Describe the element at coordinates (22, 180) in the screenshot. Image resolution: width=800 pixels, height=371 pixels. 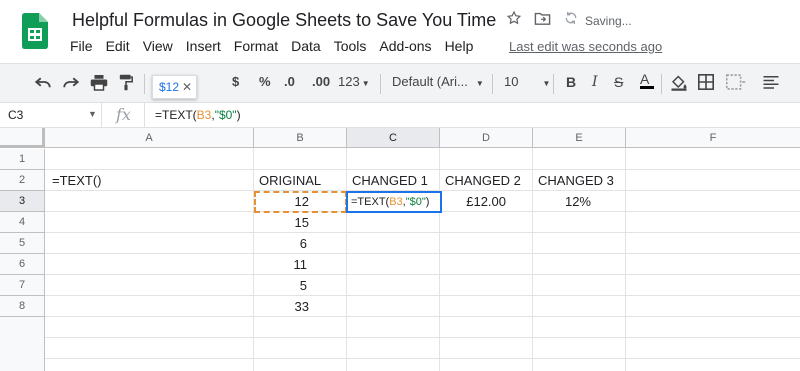
I see `row-header-2: 2` at that location.